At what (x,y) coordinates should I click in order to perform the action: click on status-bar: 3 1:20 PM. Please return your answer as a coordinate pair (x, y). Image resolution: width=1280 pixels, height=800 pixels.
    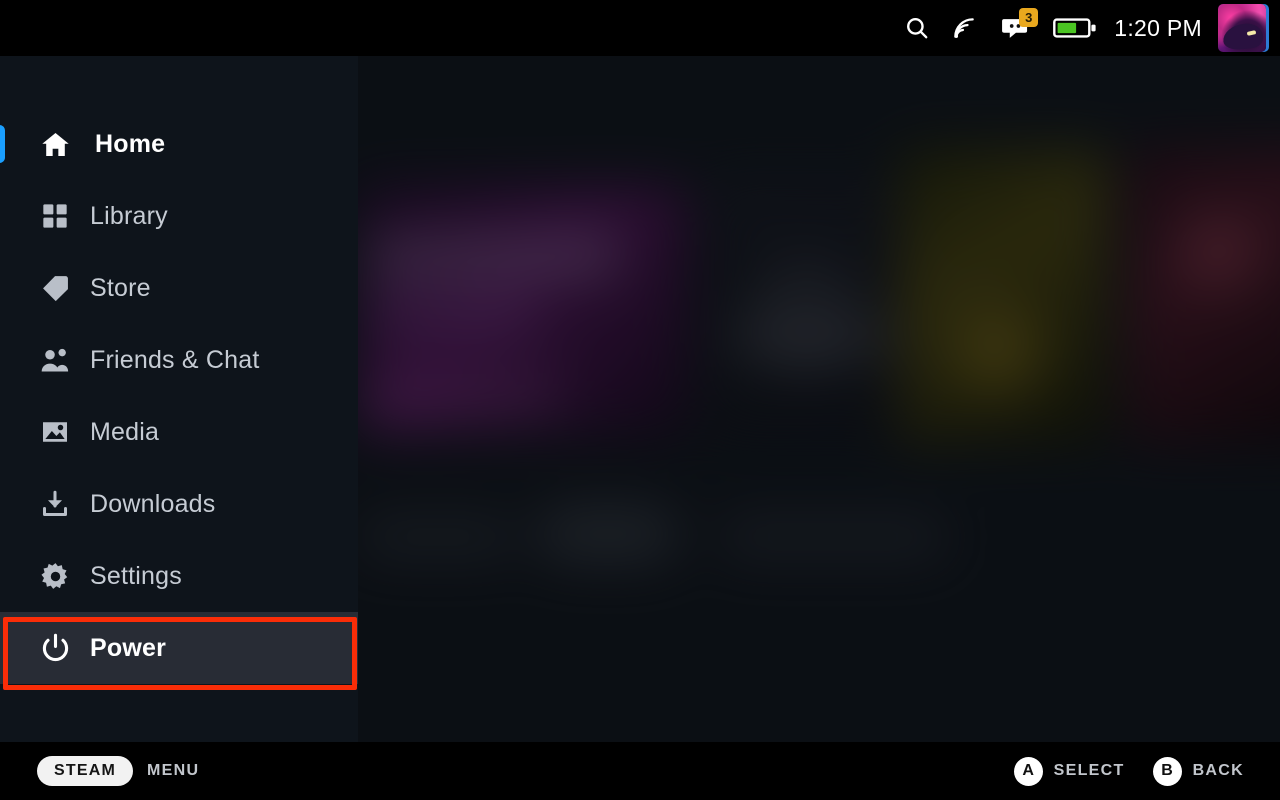
    Looking at the image, I should click on (640, 28).